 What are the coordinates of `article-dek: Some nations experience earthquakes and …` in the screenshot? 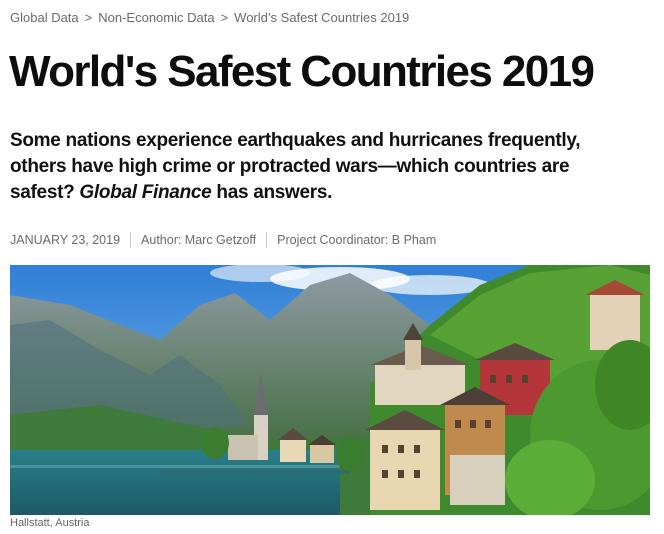 It's located at (320, 167).